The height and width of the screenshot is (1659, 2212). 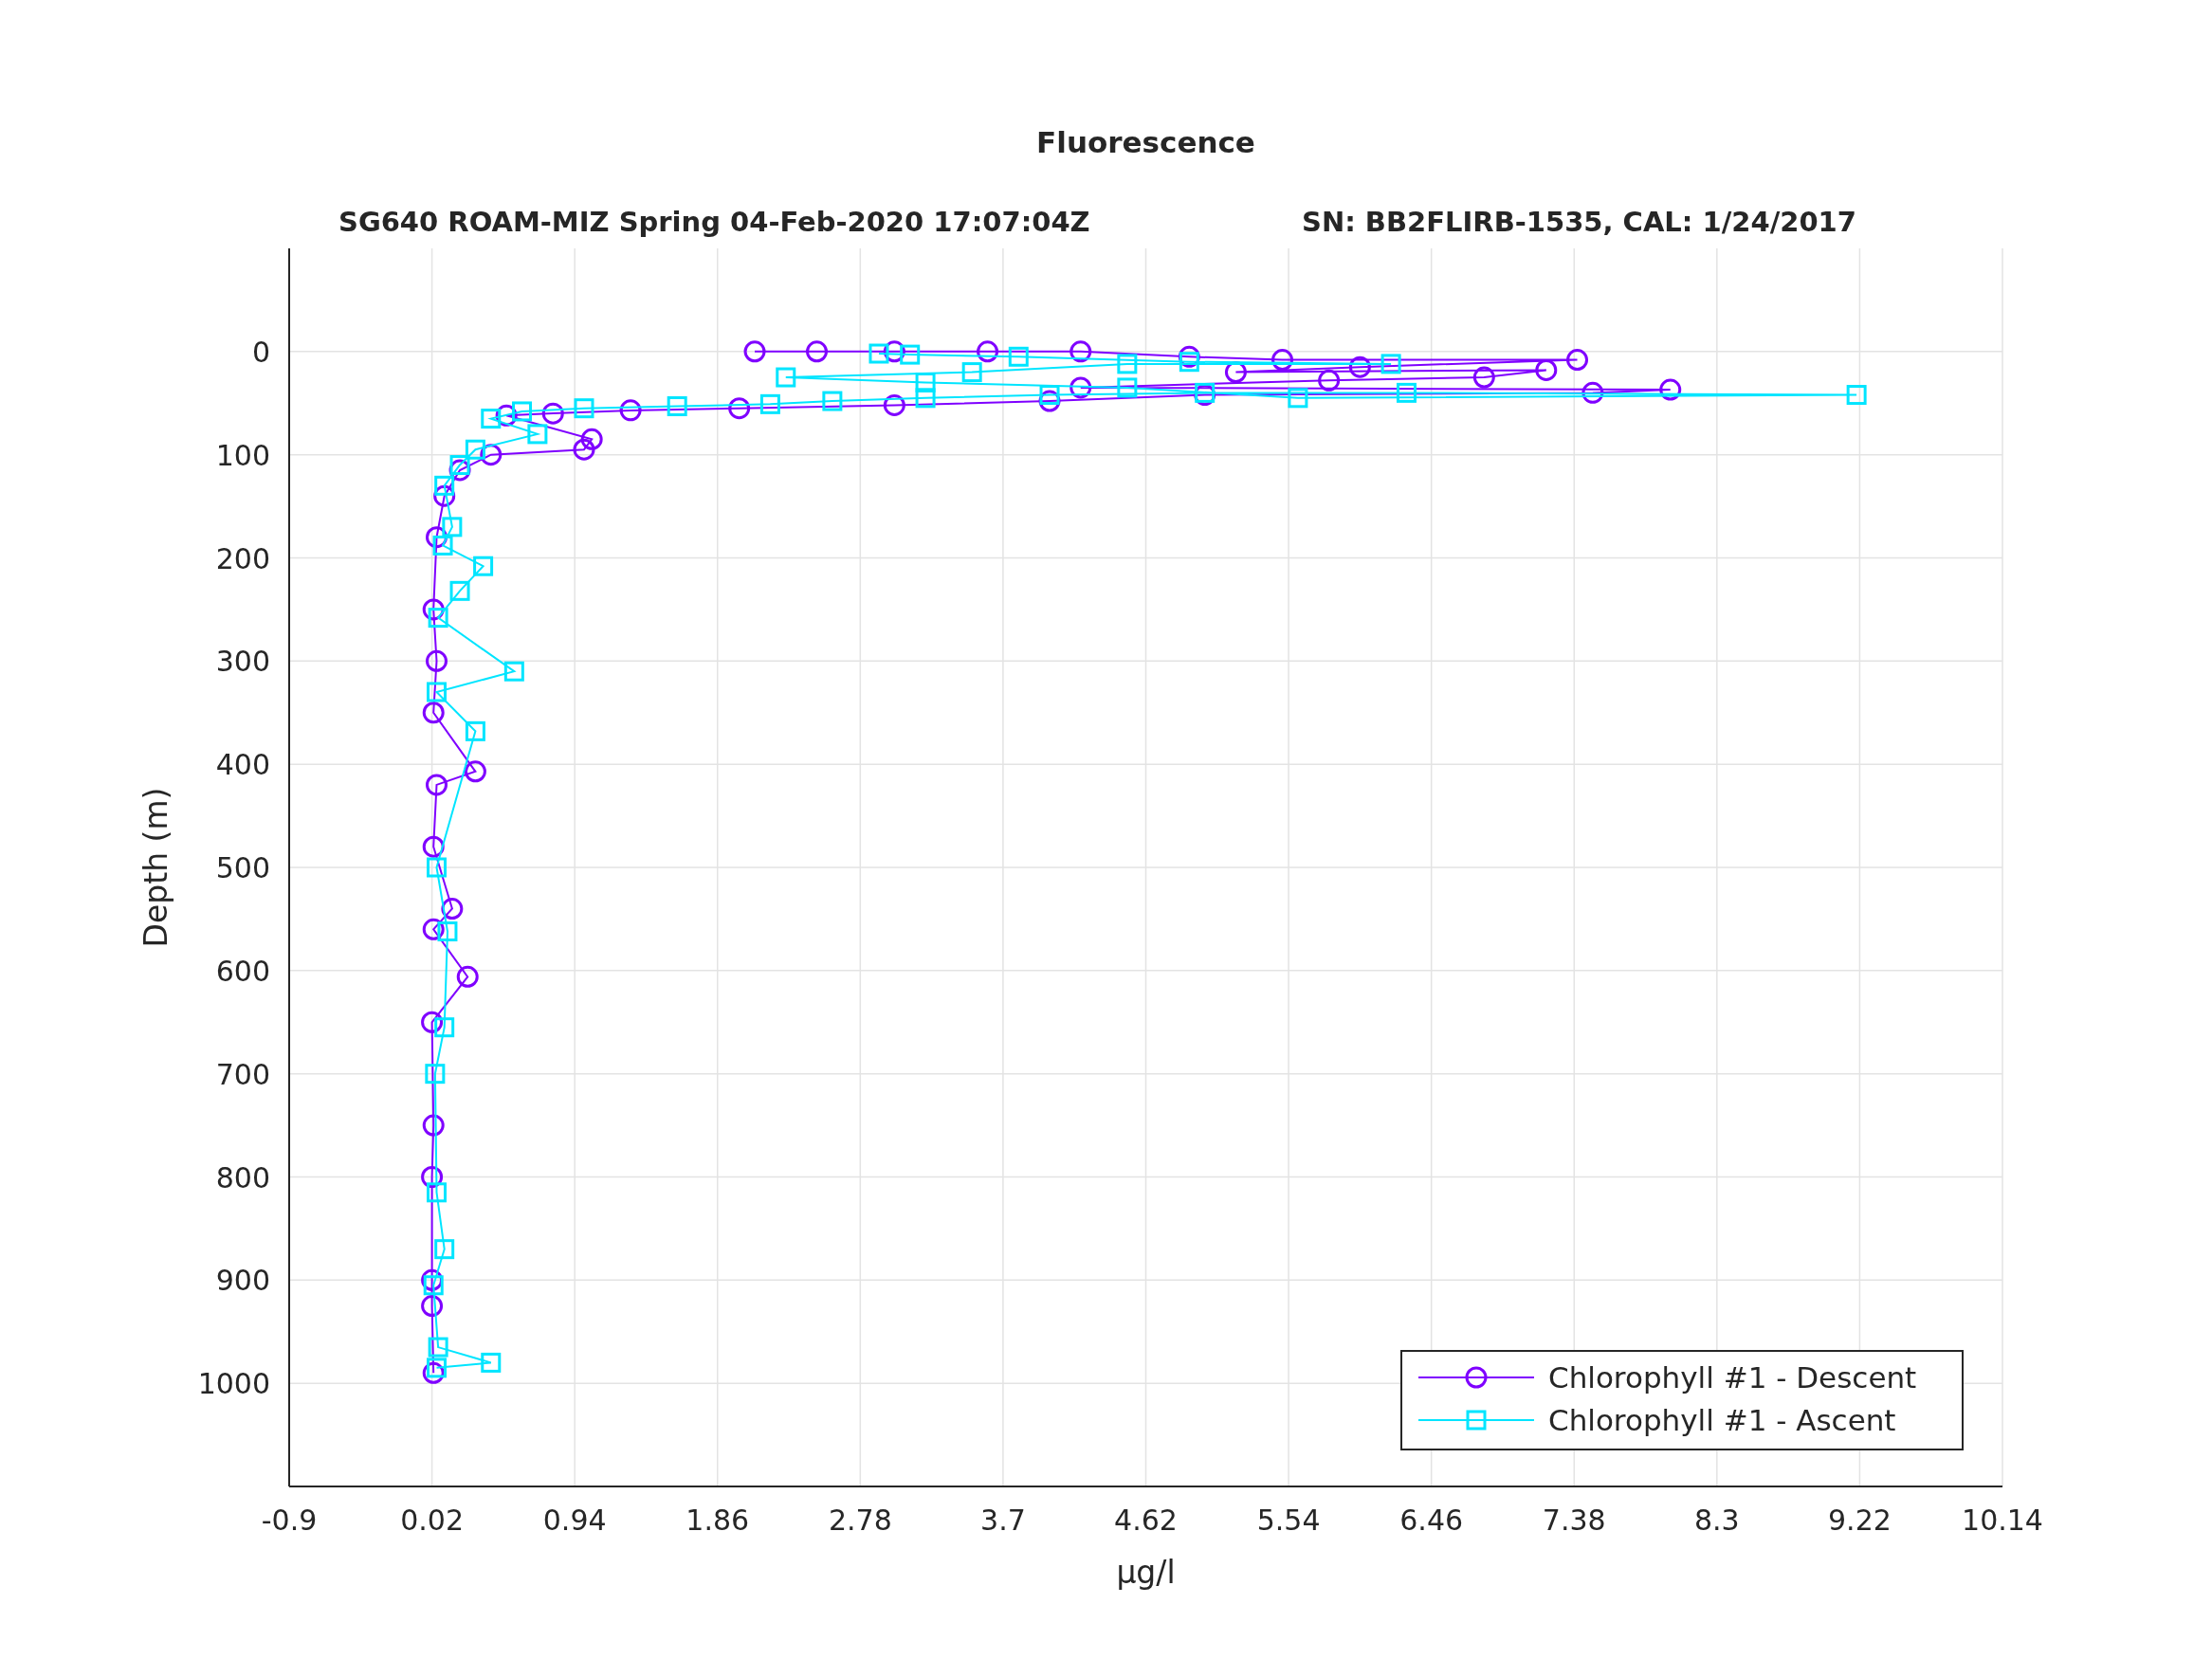 What do you see at coordinates (1431, 1520) in the screenshot?
I see `x-tick-label: 6.46` at bounding box center [1431, 1520].